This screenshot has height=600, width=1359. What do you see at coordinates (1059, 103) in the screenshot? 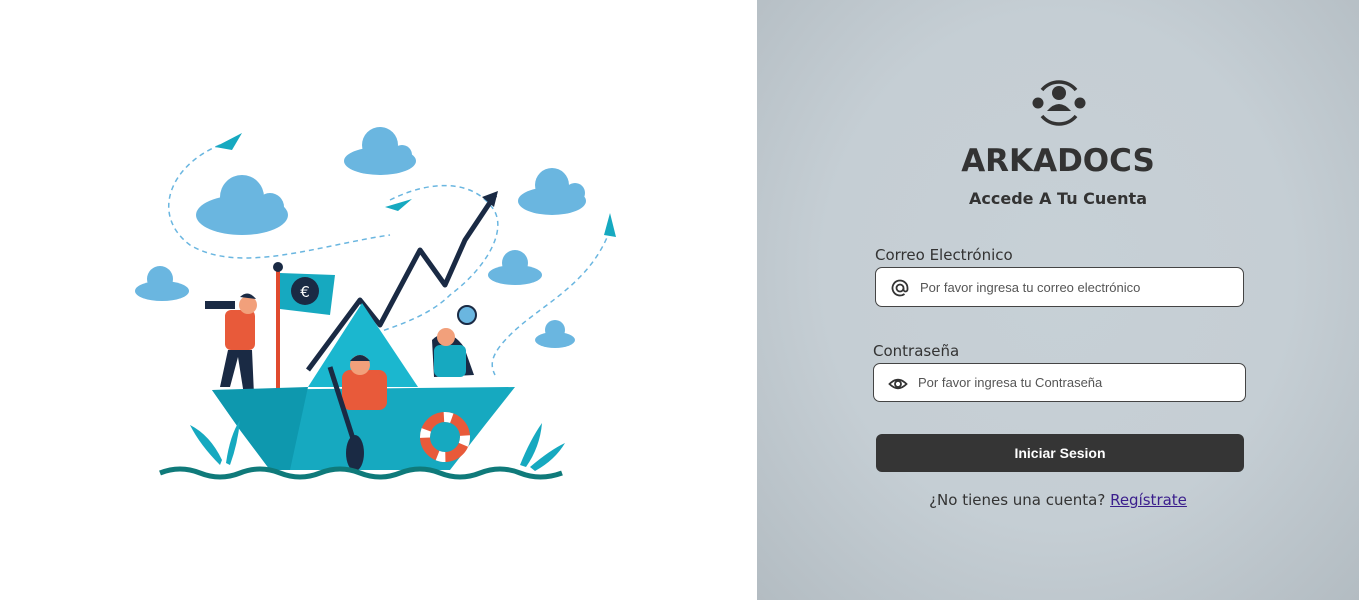
I see `users-circle-icon` at bounding box center [1059, 103].